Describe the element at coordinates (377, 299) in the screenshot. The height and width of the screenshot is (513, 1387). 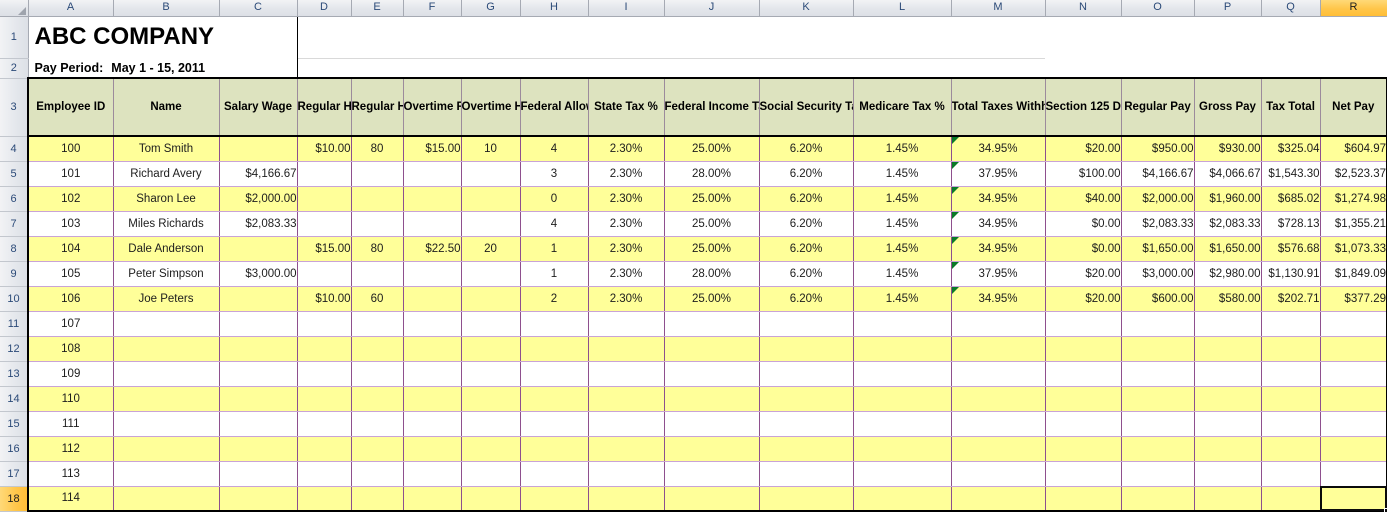
I see `cell-regular_hours_worked: 60` at that location.